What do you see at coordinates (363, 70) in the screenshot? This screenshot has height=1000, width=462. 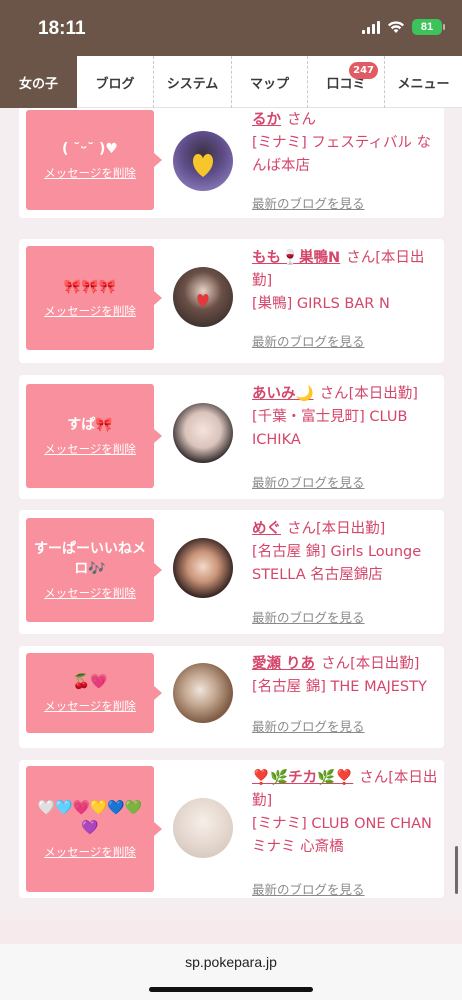 I see `reviews-count-badge: 247` at bounding box center [363, 70].